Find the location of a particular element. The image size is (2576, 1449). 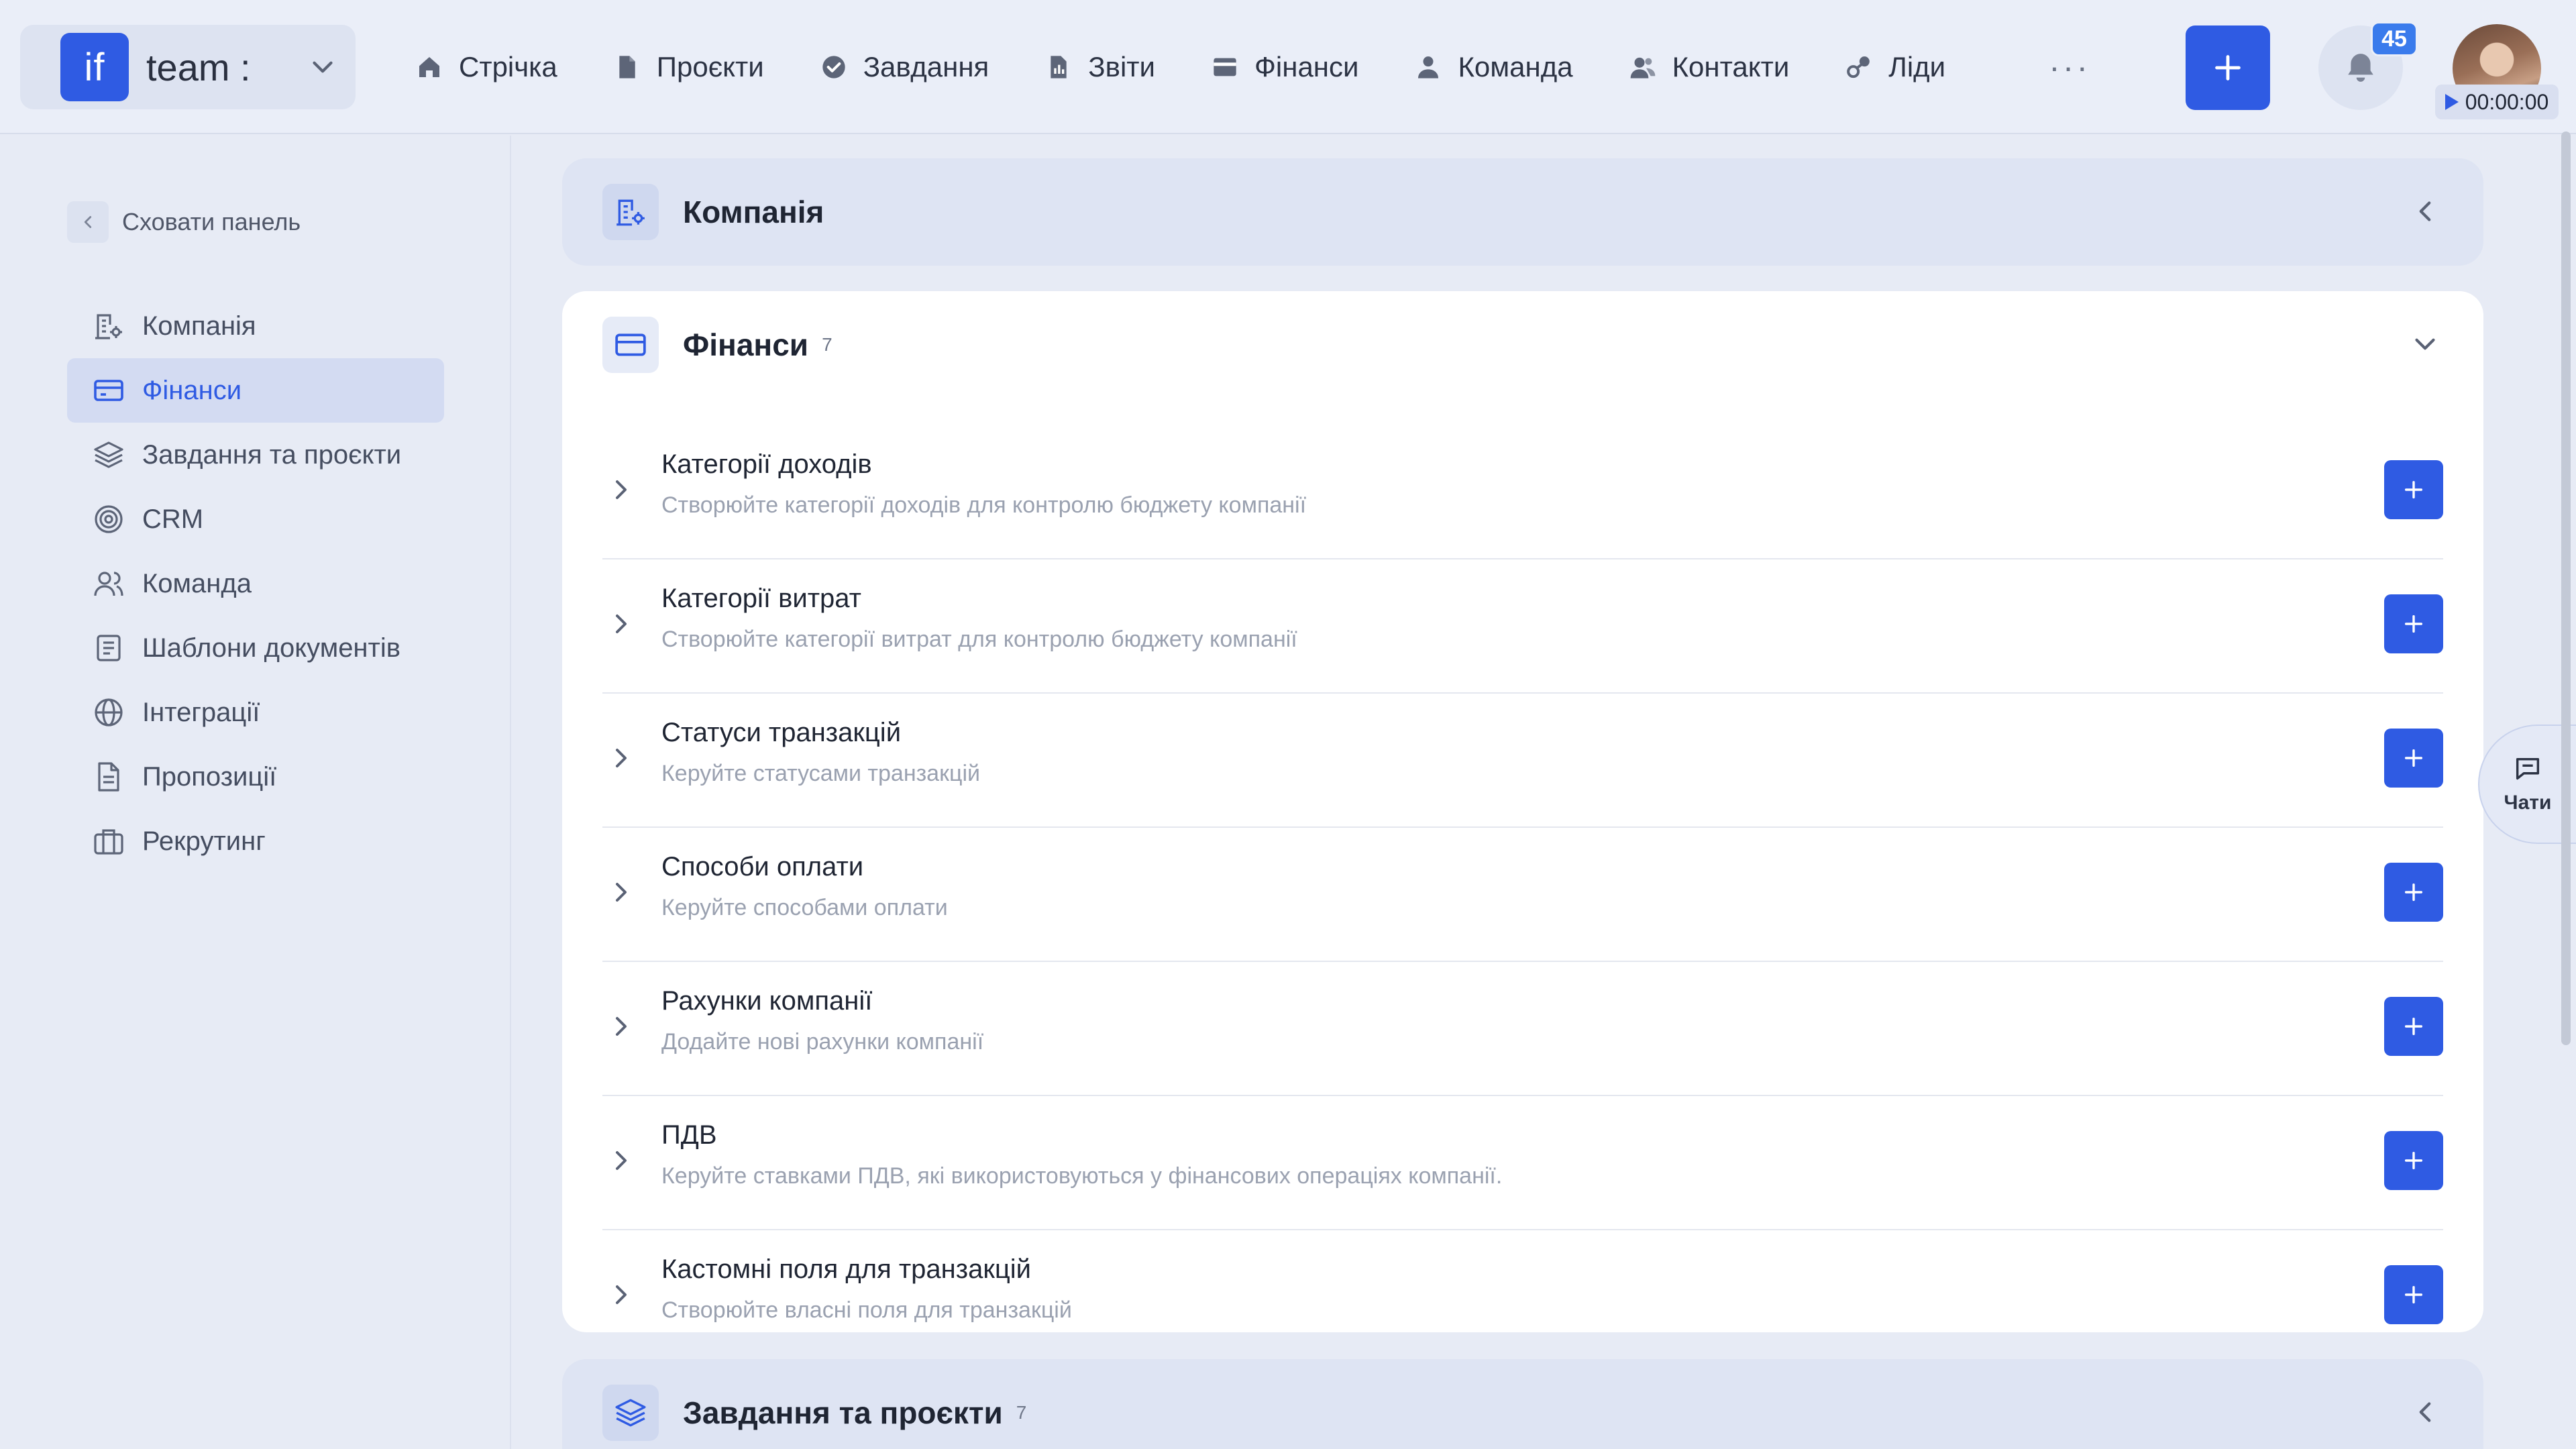

sidebar-item-document-templates: Шаблони документів is located at coordinates (255, 648).